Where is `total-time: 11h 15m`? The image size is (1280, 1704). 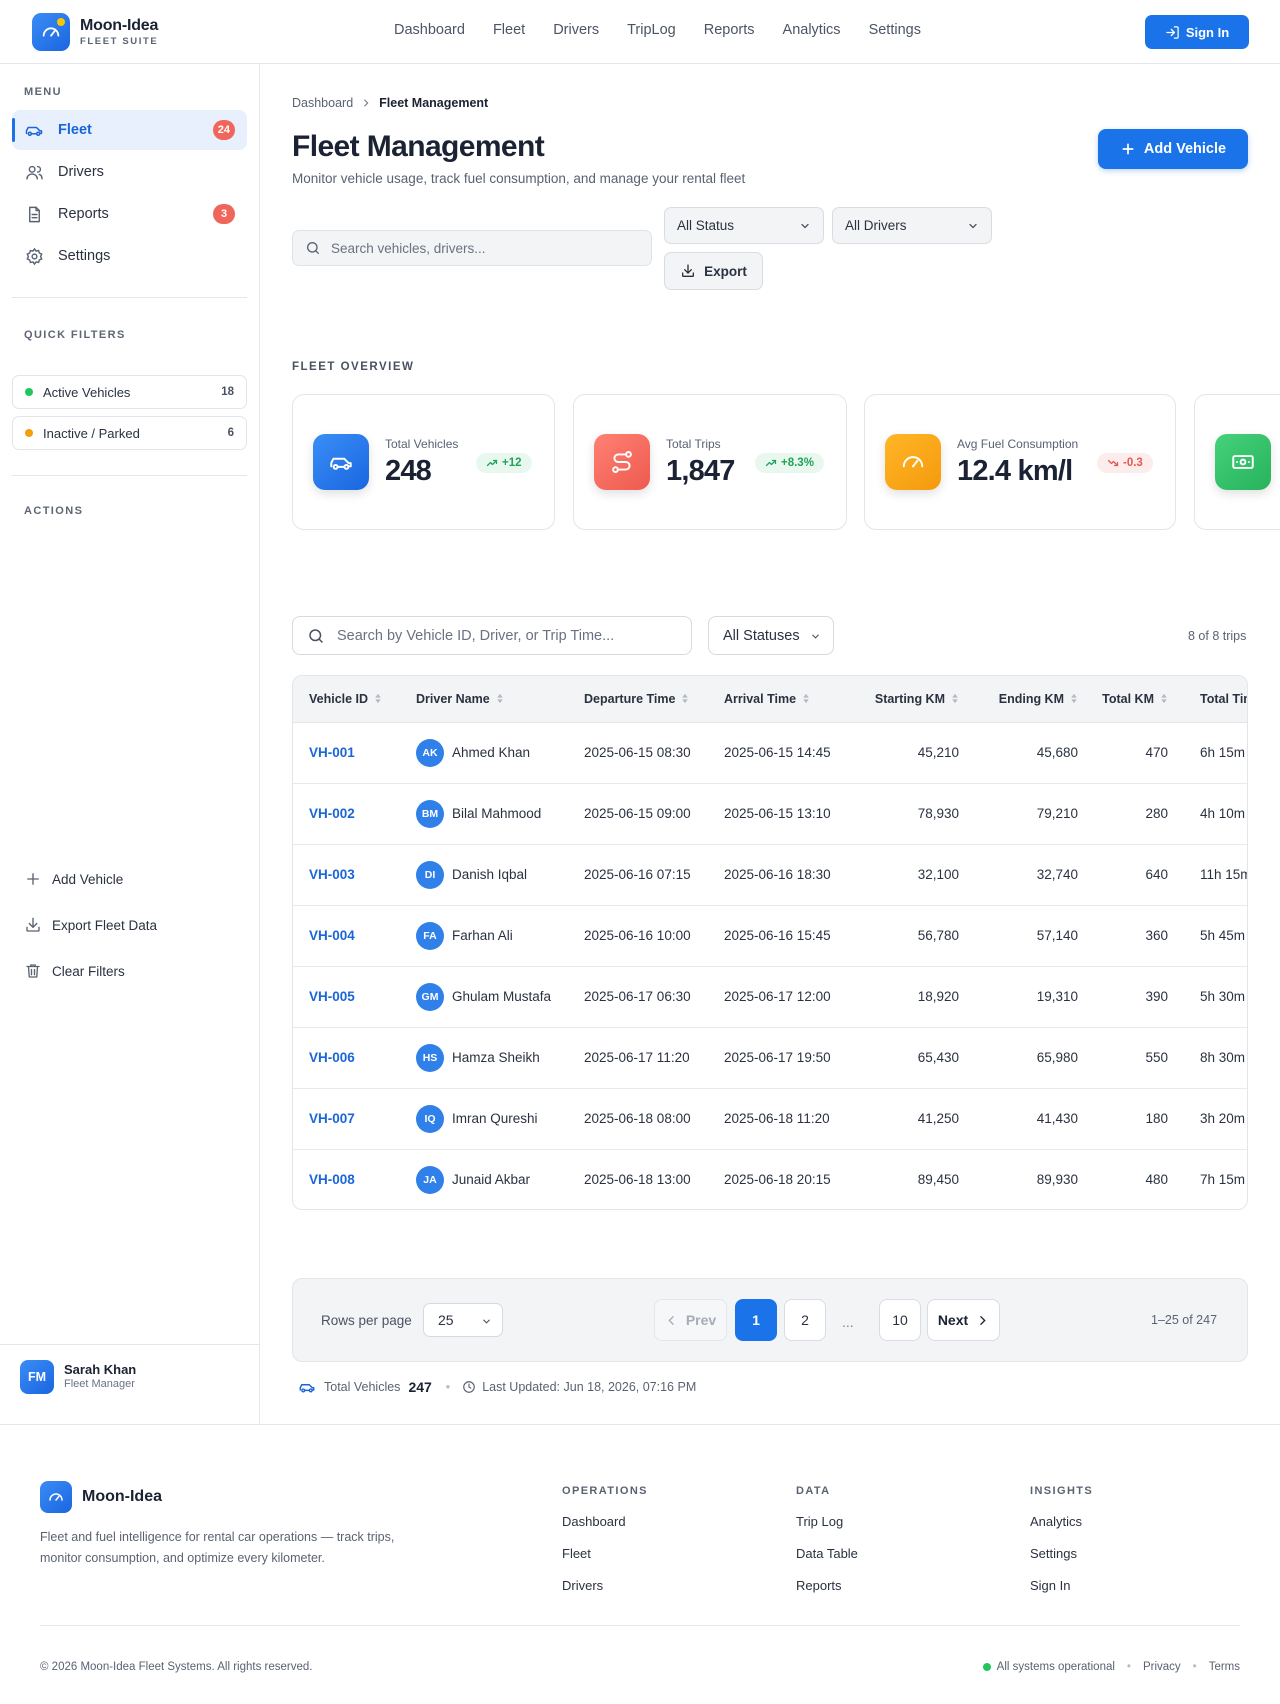
total-time: 11h 15m is located at coordinates (1224, 874).